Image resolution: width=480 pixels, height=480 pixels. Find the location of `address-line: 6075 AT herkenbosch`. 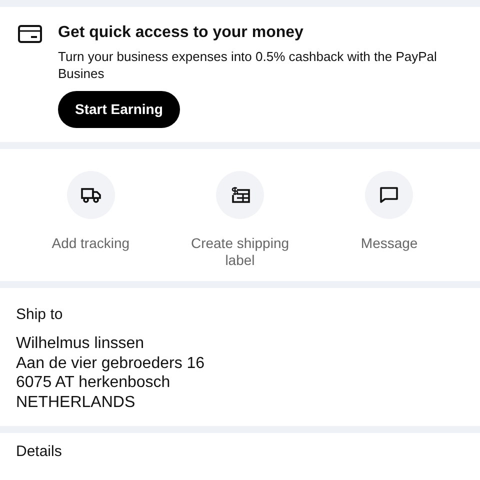

address-line: 6075 AT herkenbosch is located at coordinates (94, 383).